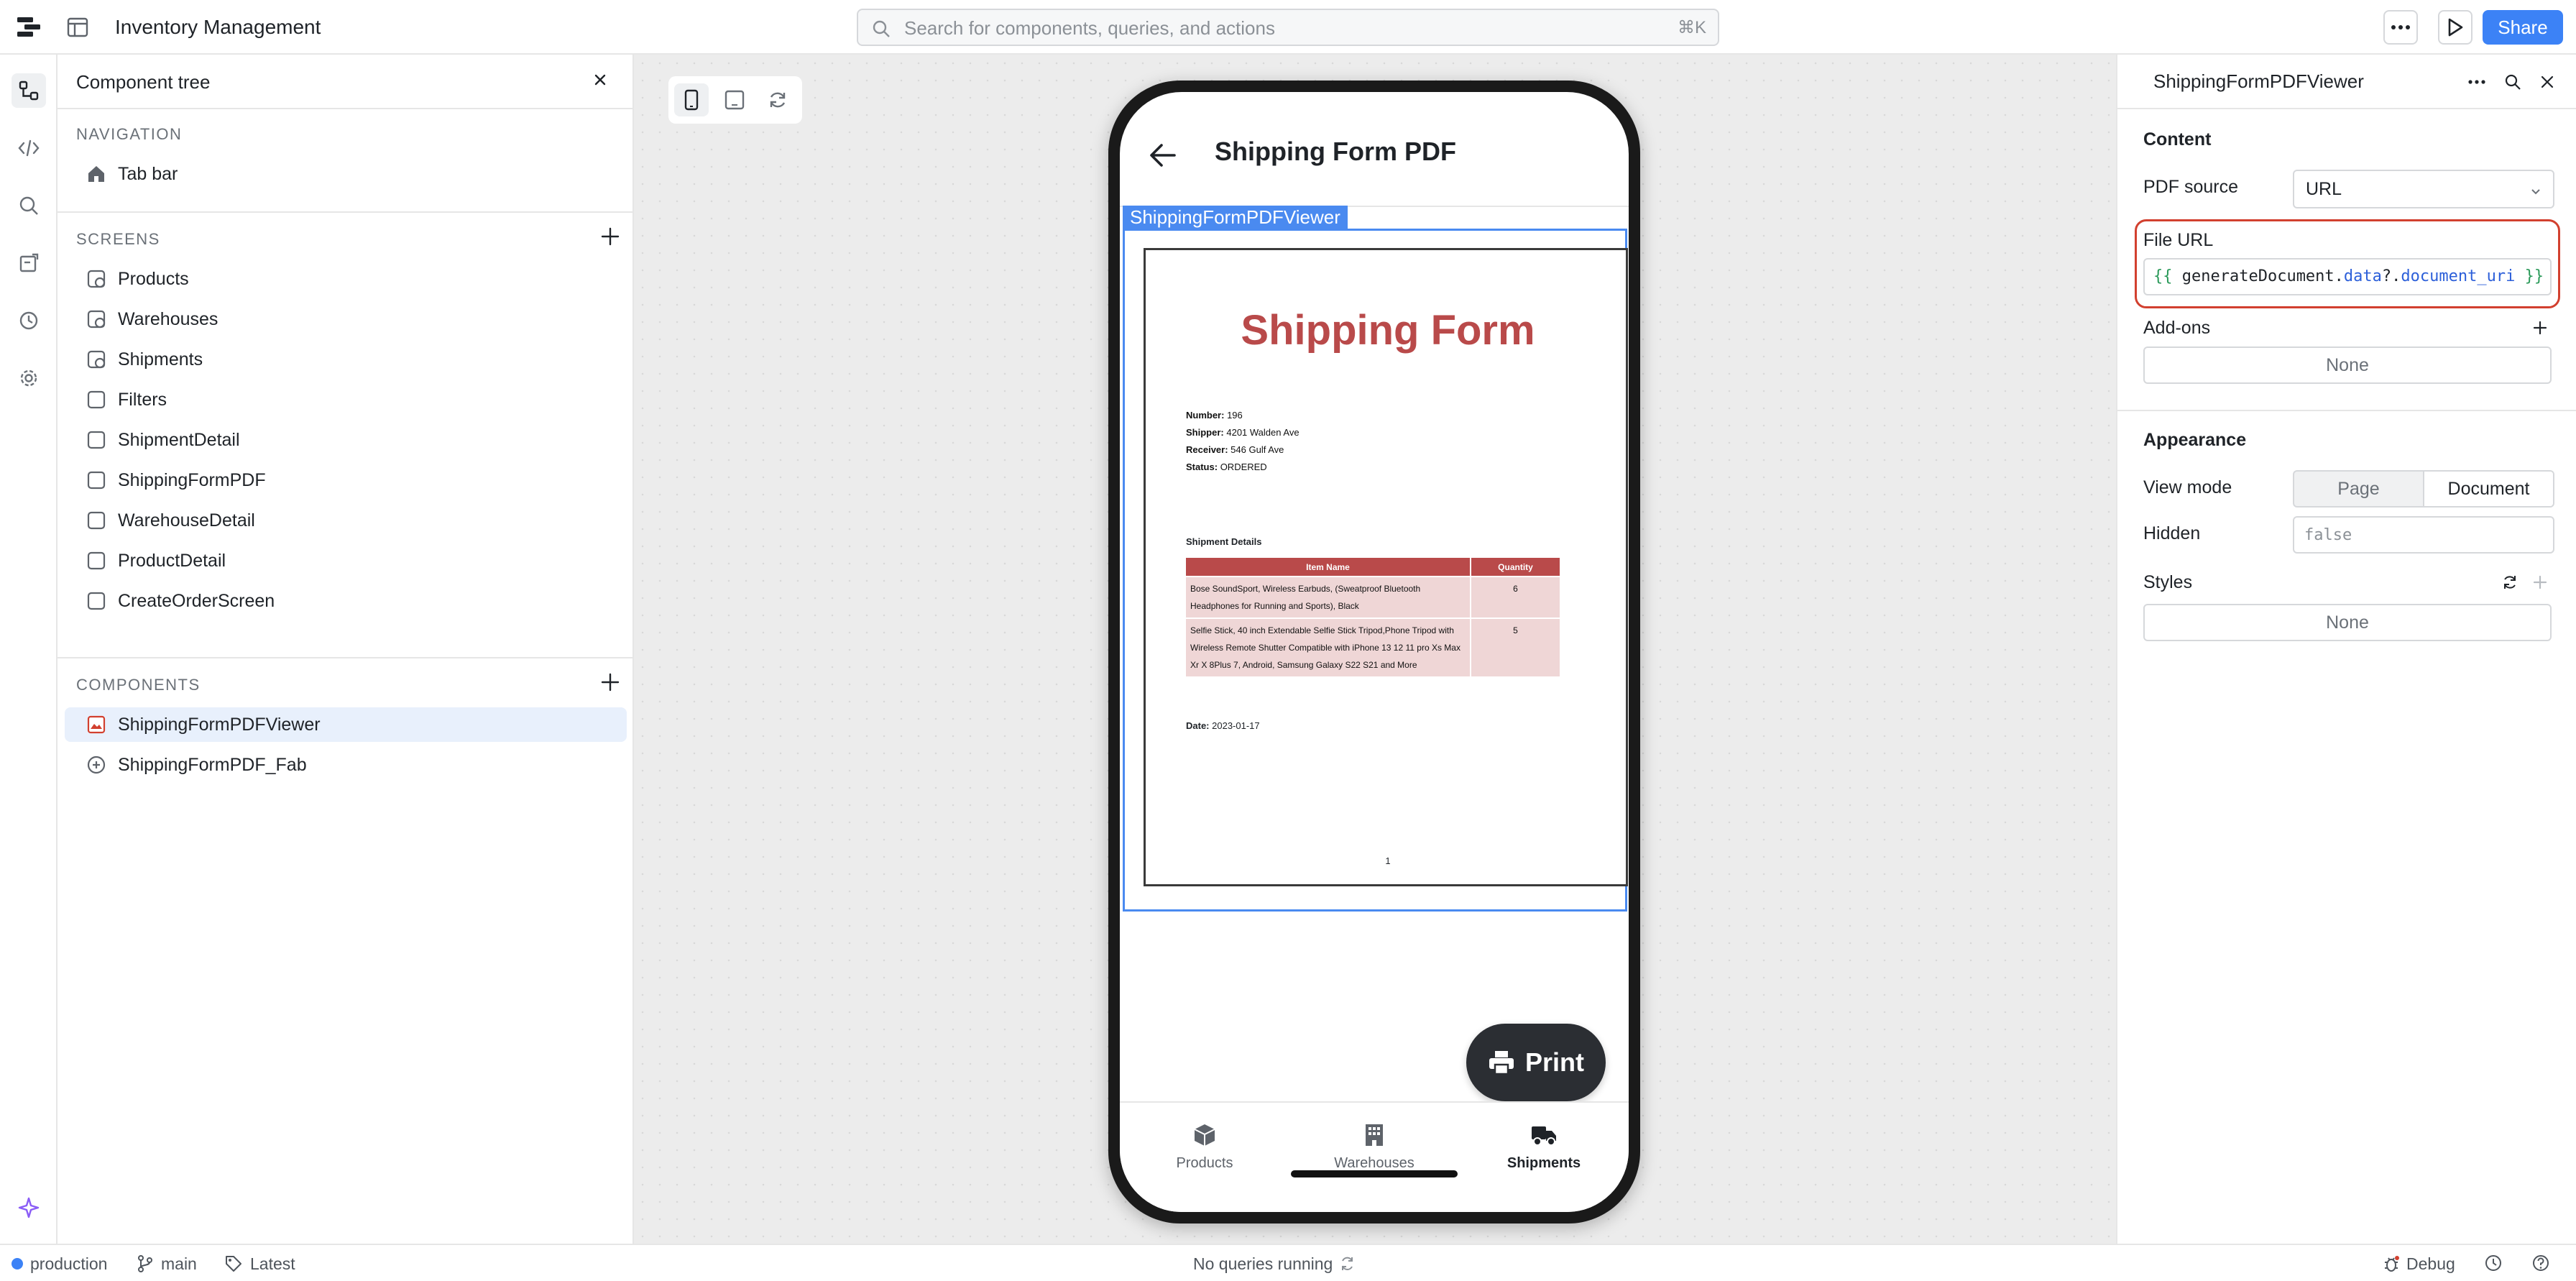 The height and width of the screenshot is (1281, 2576). Describe the element at coordinates (2347, 622) in the screenshot. I see `styles-field: None` at that location.